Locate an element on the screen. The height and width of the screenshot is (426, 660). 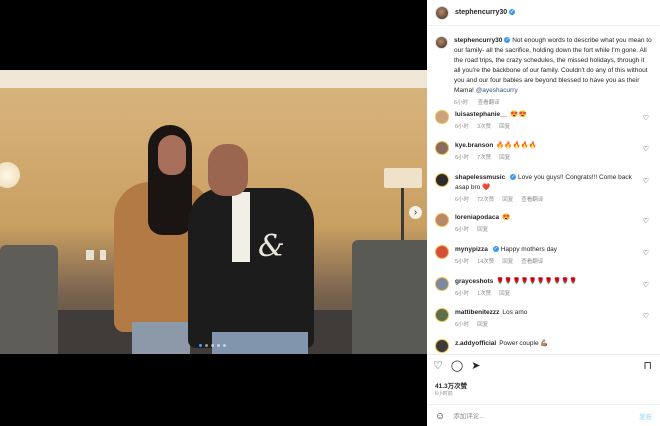
caption-username: stephencurry30 is located at coordinates (478, 40).